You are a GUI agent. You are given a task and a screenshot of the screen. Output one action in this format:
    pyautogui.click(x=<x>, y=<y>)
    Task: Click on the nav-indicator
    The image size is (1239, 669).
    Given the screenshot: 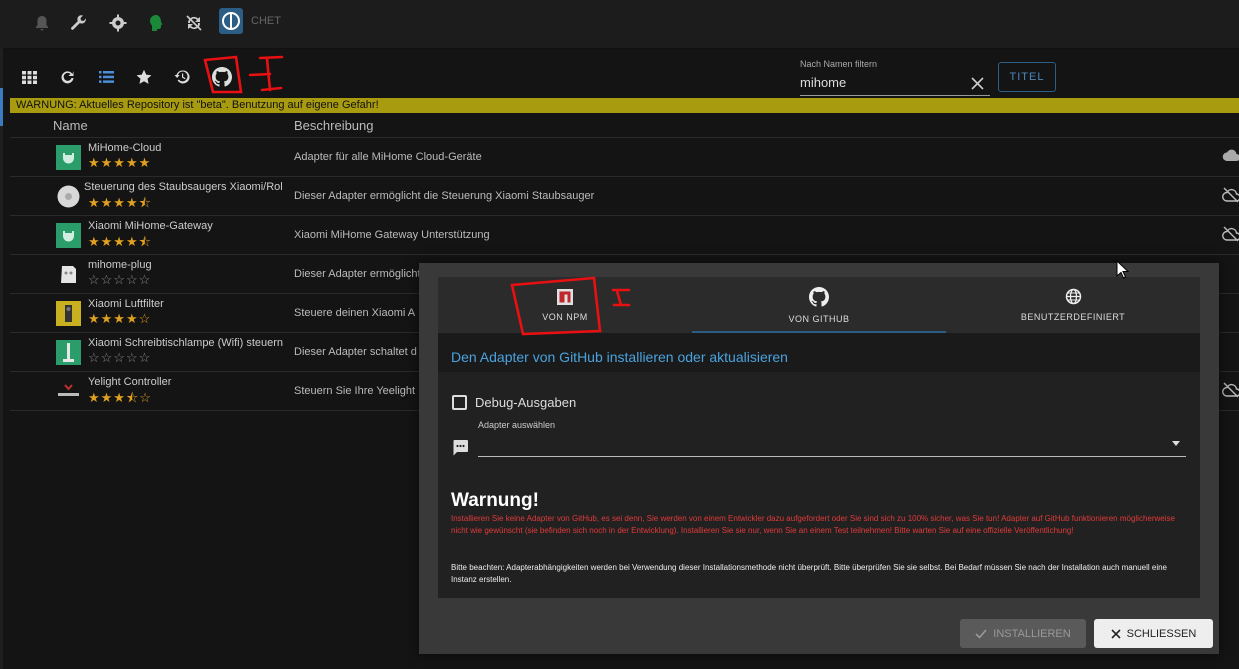 What is the action you would take?
    pyautogui.click(x=1, y=107)
    